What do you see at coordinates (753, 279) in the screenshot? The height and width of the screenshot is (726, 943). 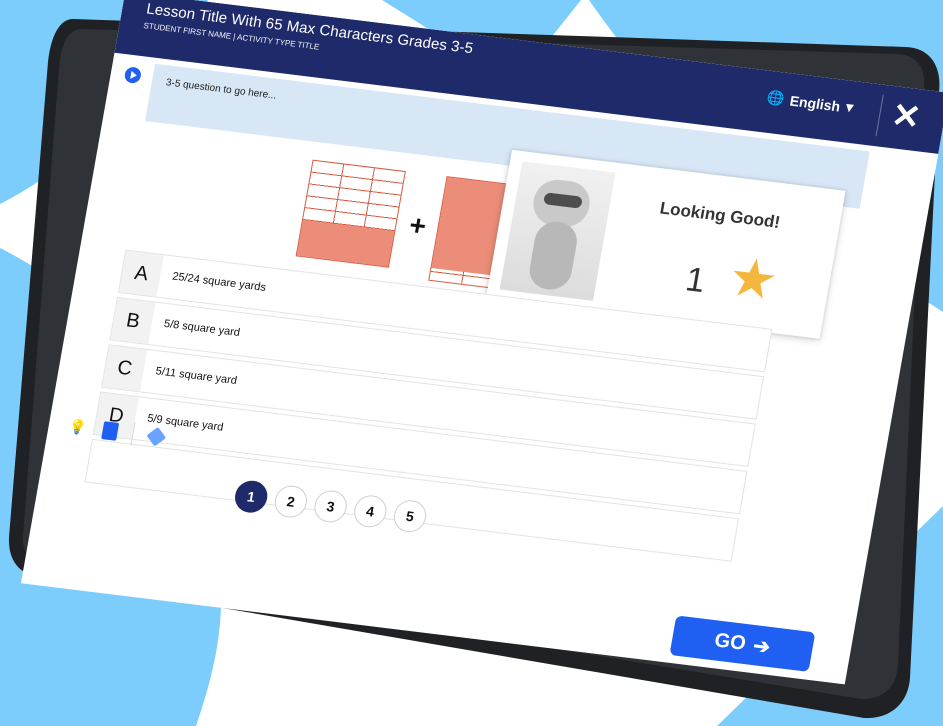 I see `star-icon: ★` at bounding box center [753, 279].